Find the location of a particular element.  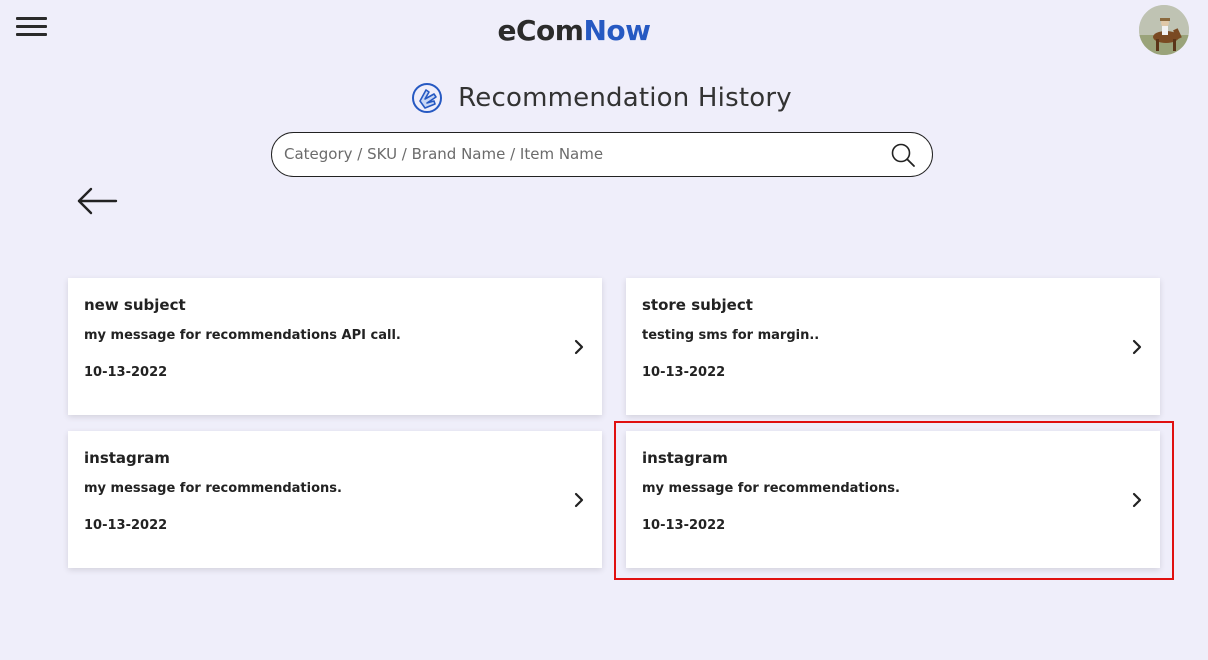

page-title: Recommendation History is located at coordinates (625, 98).